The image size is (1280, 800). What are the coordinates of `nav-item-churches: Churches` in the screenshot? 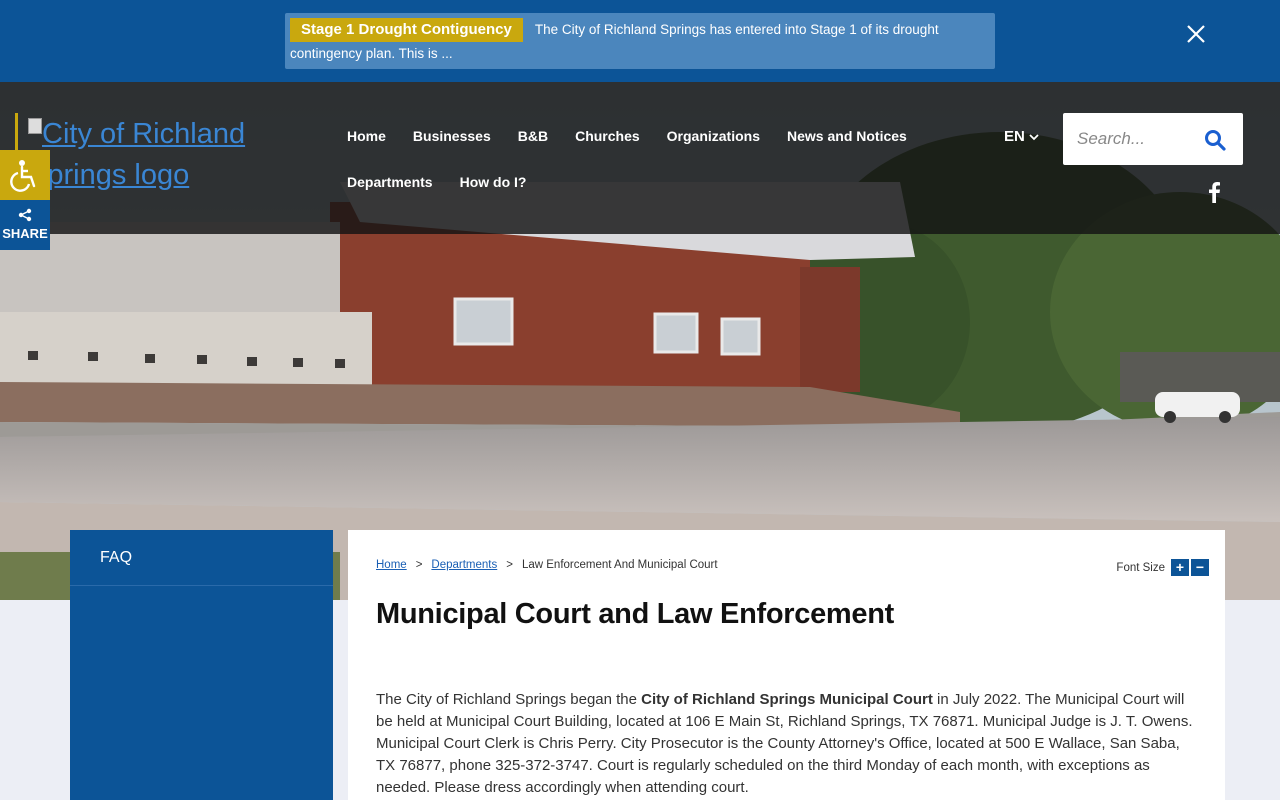 It's located at (607, 136).